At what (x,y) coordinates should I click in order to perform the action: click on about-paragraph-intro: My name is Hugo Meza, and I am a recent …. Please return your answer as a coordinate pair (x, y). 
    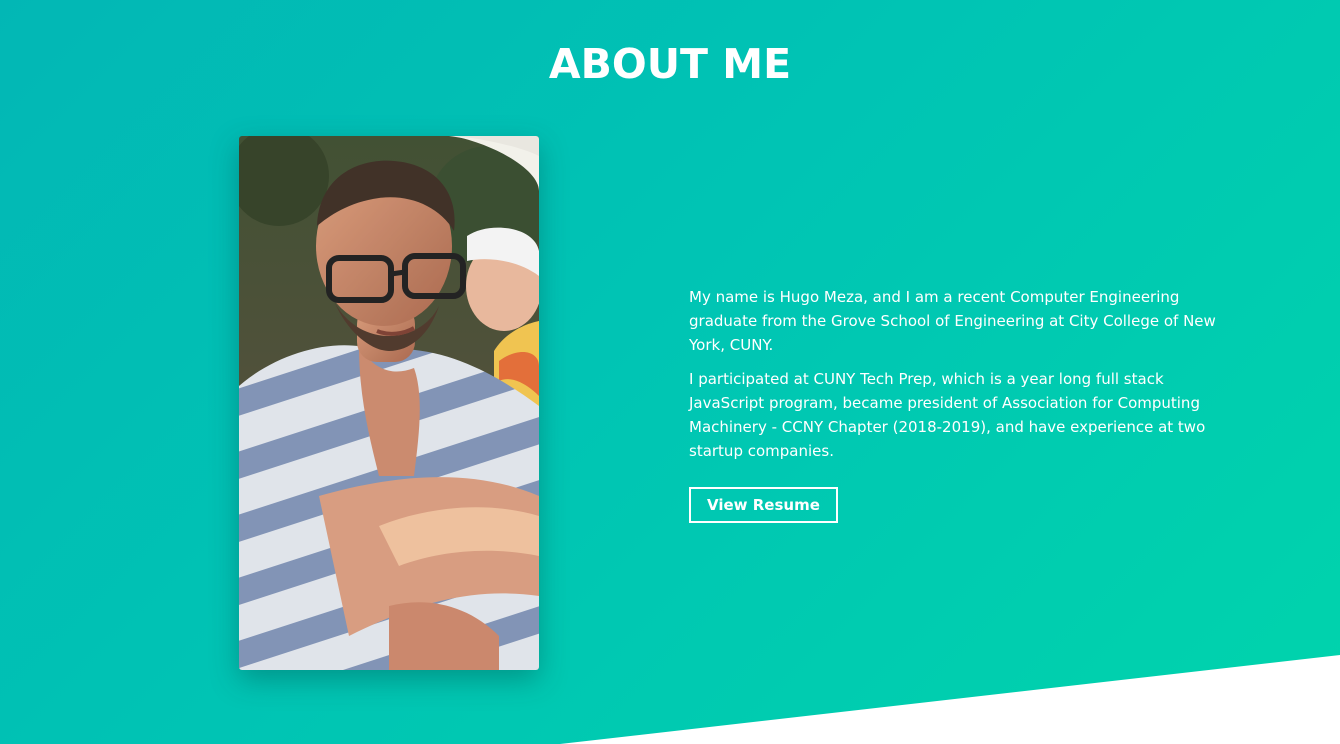
    Looking at the image, I should click on (952, 321).